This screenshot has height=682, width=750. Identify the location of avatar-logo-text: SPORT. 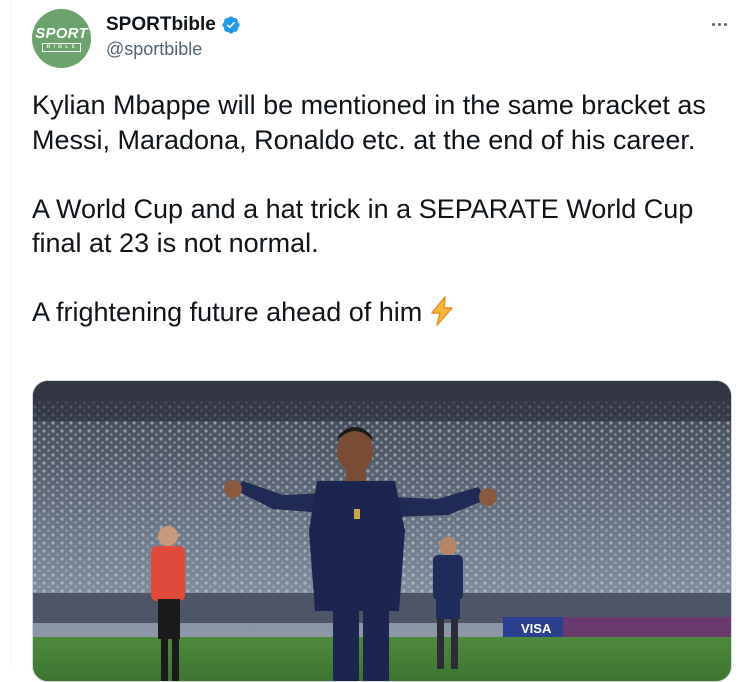
(61, 33).